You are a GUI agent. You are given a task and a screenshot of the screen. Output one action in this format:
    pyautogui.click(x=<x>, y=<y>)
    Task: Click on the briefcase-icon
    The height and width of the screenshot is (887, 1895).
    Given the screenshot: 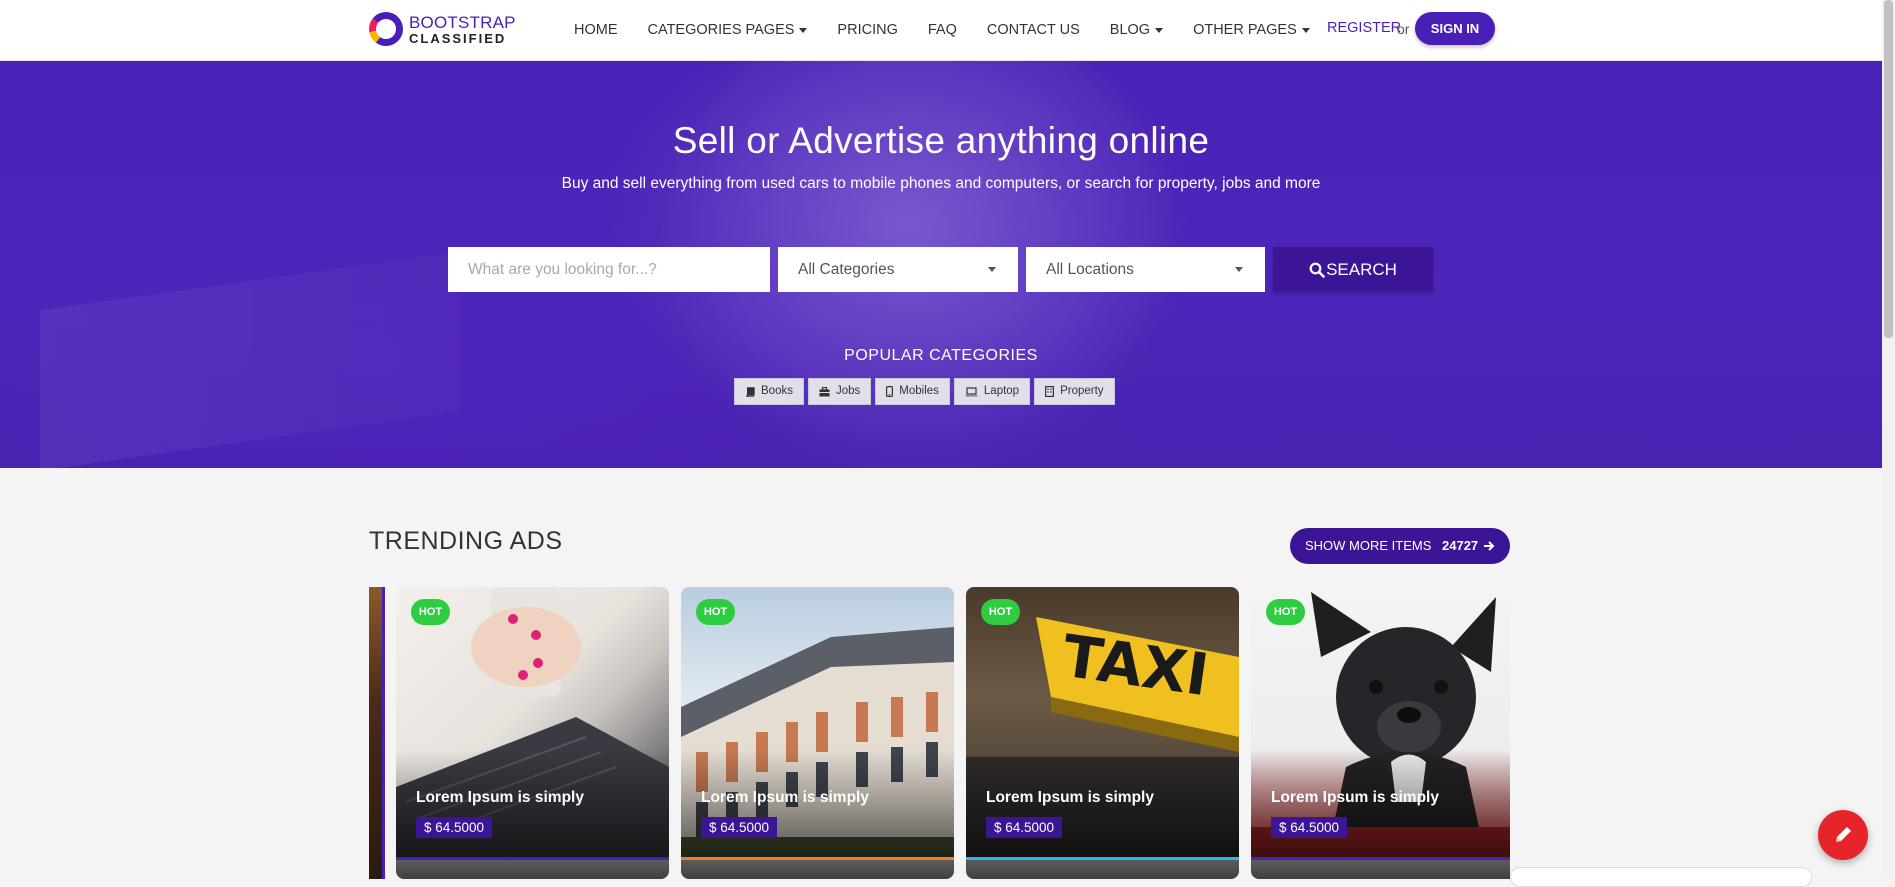 What is the action you would take?
    pyautogui.click(x=824, y=391)
    